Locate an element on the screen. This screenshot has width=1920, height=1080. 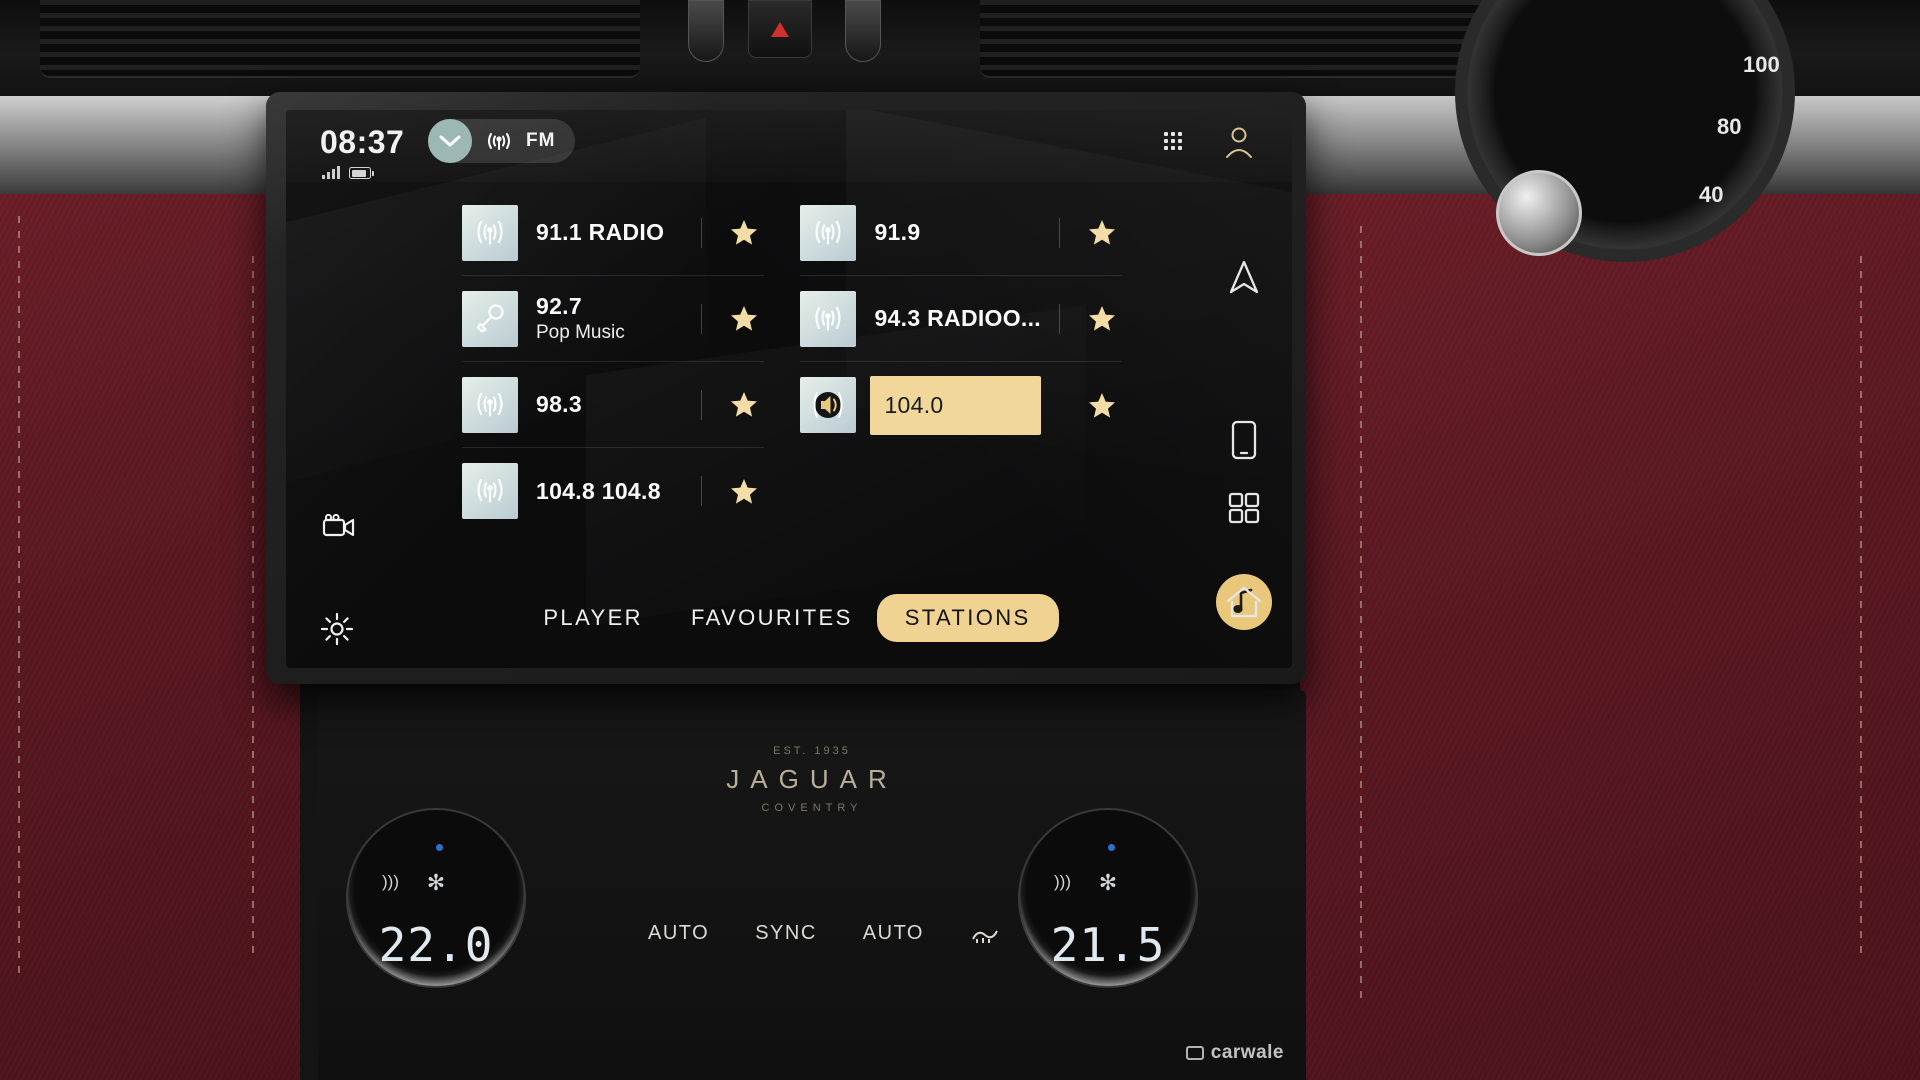
station-name: 91.9 is located at coordinates (897, 232).